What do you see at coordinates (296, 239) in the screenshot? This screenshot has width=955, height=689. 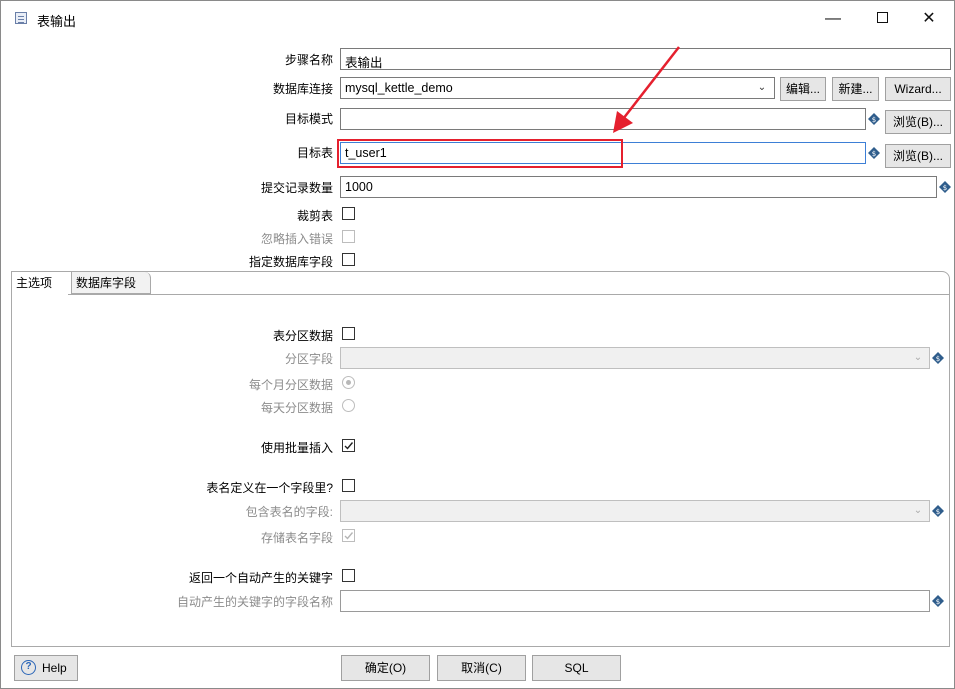 I see `ignore-errors-label: 忽略插入错误` at bounding box center [296, 239].